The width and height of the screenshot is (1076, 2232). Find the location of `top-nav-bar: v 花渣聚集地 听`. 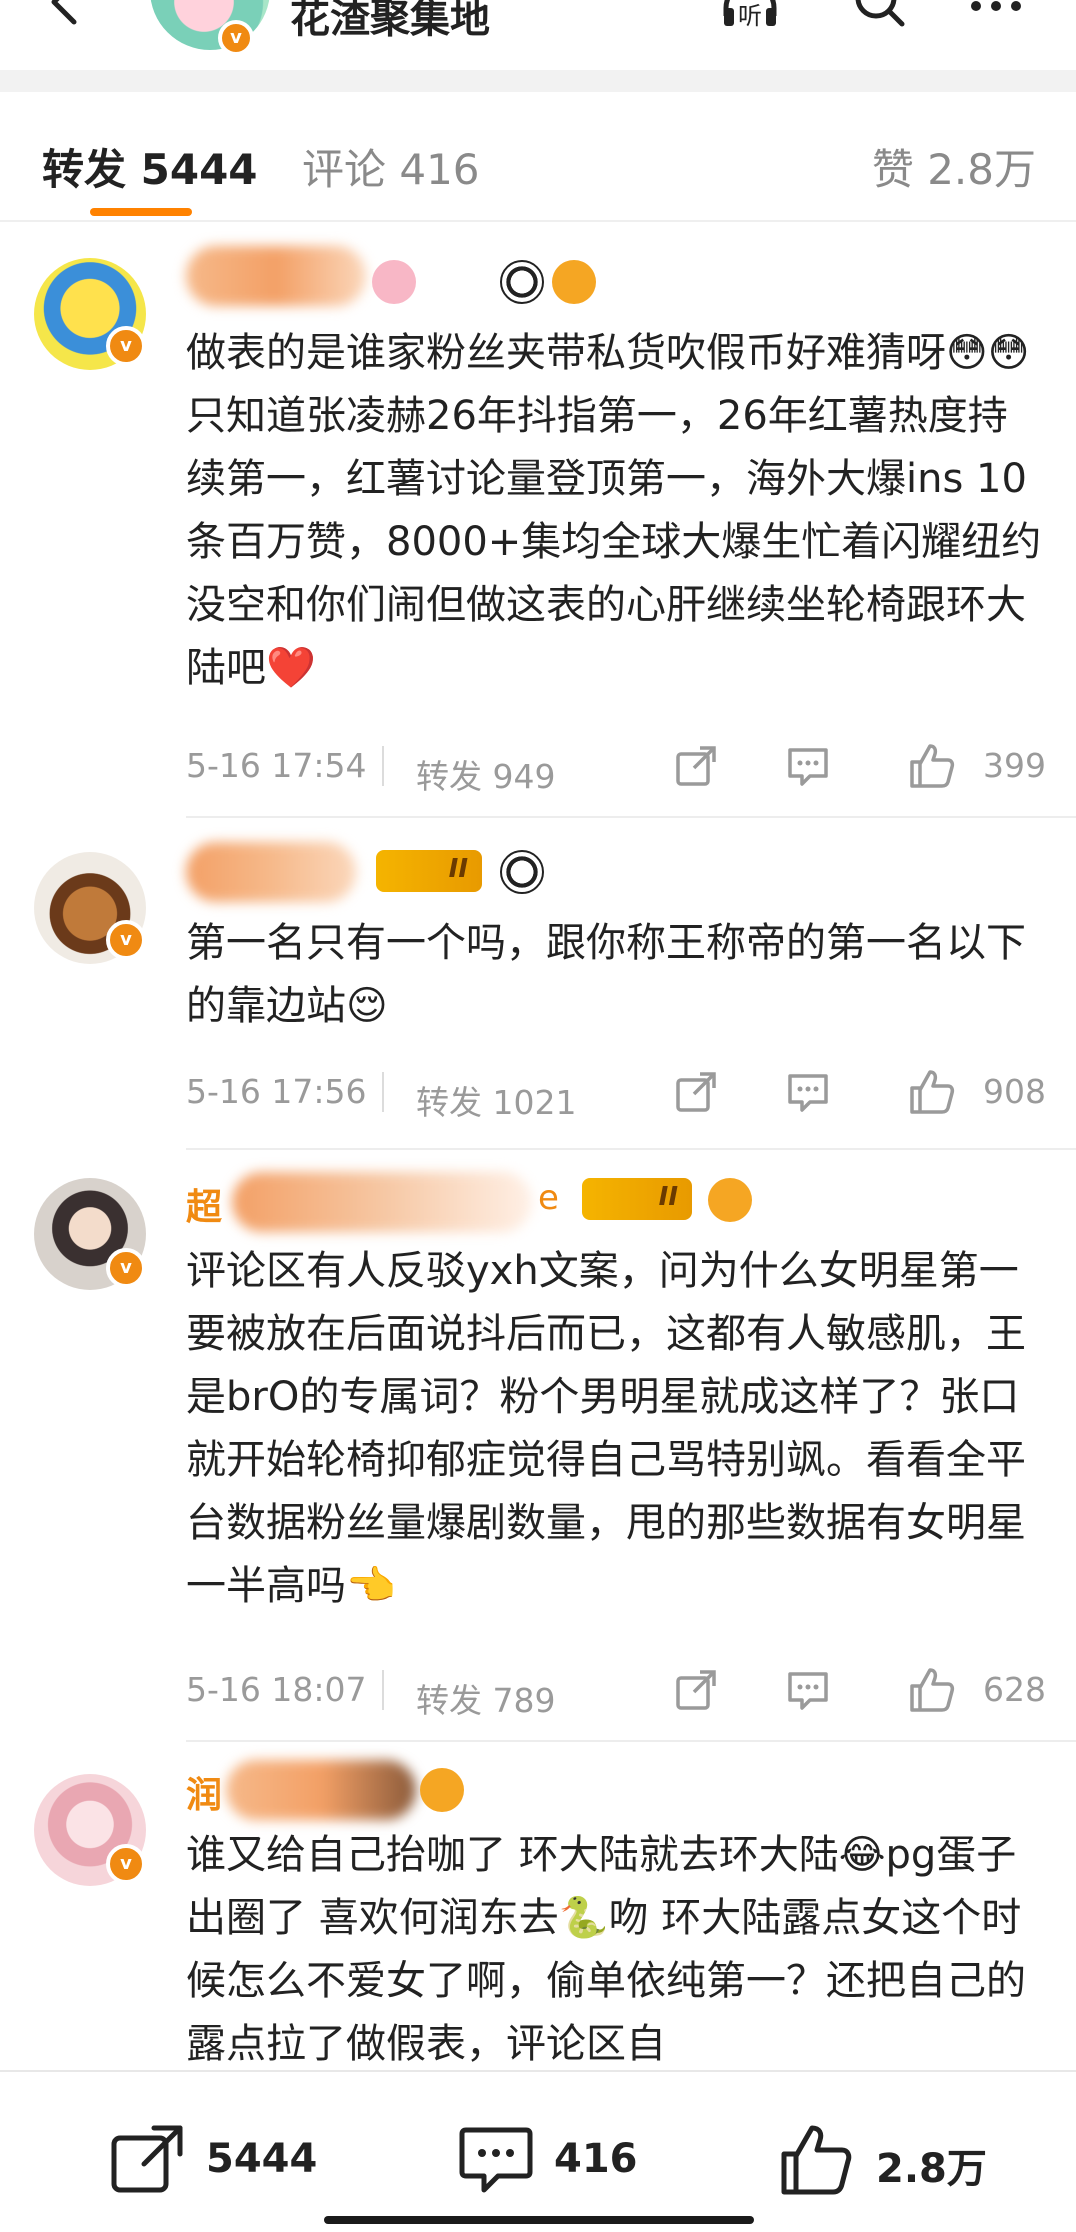

top-nav-bar: v 花渣聚集地 听 is located at coordinates (538, 35).